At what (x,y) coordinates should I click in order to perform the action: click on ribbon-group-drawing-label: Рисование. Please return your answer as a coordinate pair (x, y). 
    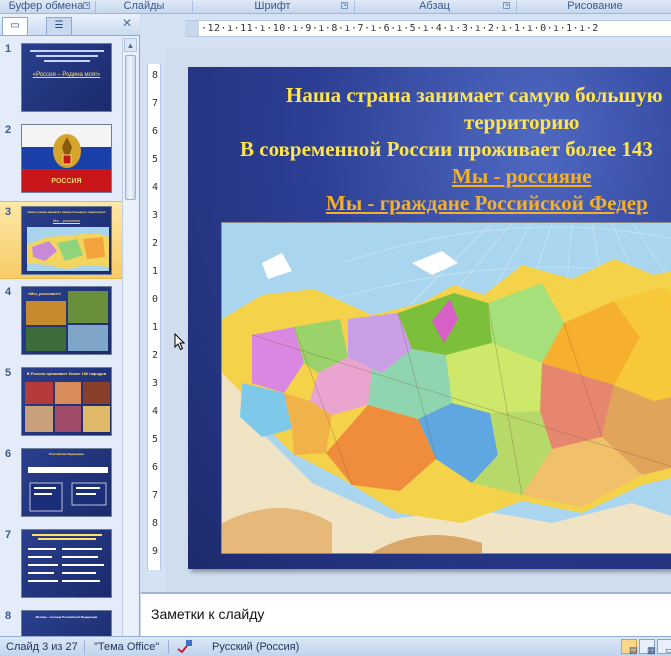
    Looking at the image, I should click on (595, 6).